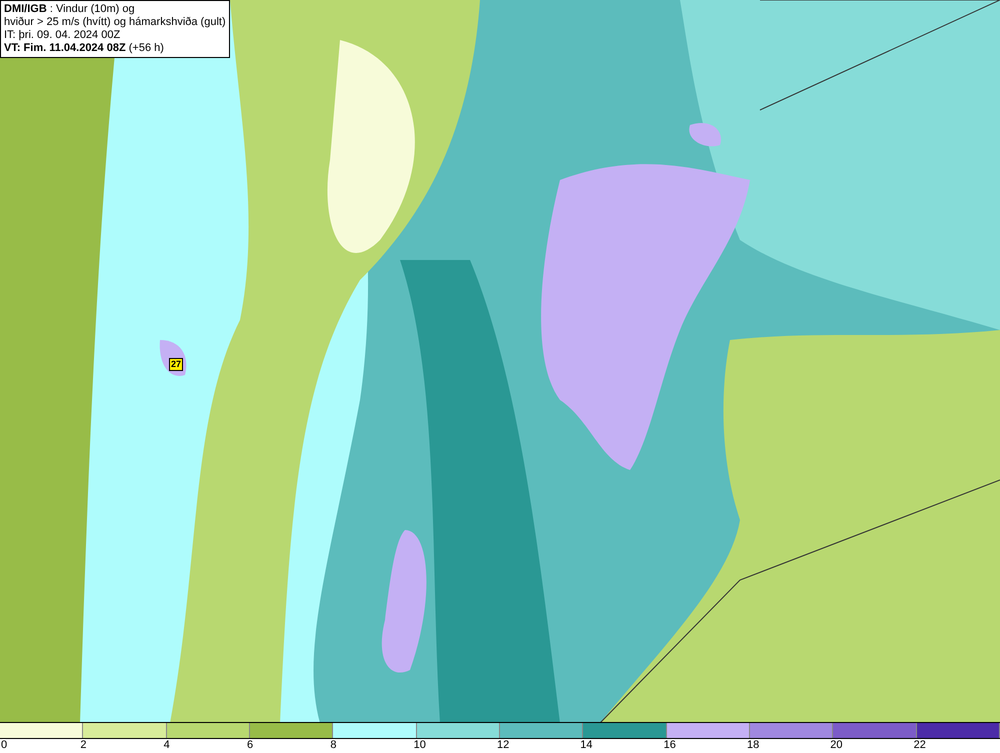 The height and width of the screenshot is (753, 1000). Describe the element at coordinates (333, 746) in the screenshot. I see `scale-label: 8` at that location.